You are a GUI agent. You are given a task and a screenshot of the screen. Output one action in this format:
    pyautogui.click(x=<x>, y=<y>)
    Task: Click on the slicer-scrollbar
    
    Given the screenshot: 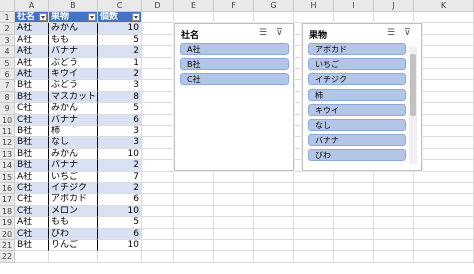 What is the action you would take?
    pyautogui.click(x=413, y=105)
    